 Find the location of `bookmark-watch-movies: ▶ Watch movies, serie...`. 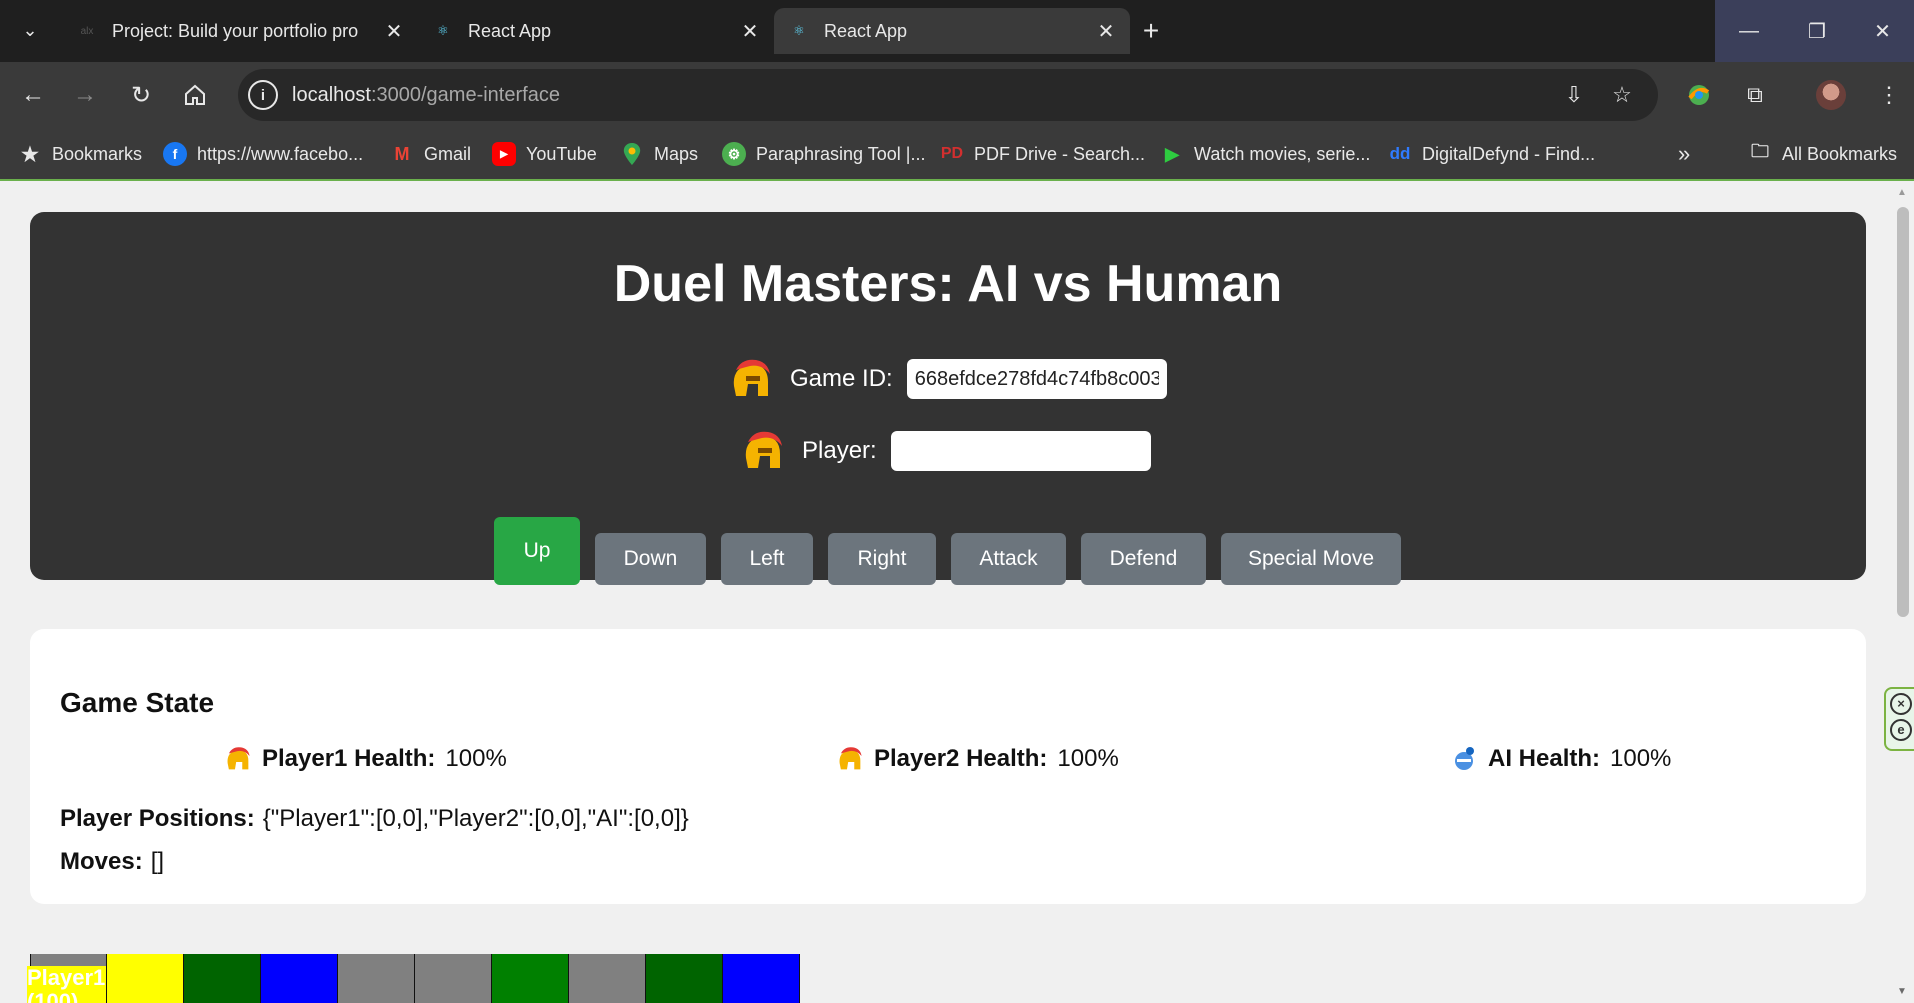

bookmark-watch-movies: ▶ Watch movies, serie... is located at coordinates (1265, 154).